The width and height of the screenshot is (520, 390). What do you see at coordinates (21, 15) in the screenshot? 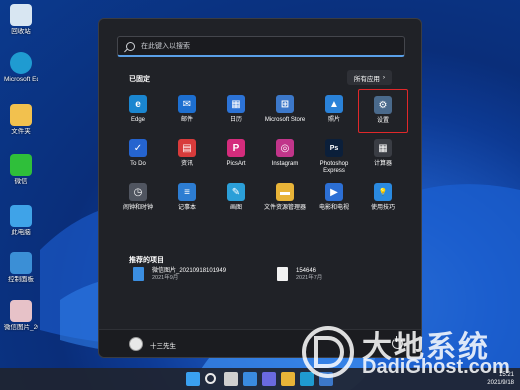
I see `recycle-bin-icon` at bounding box center [21, 15].